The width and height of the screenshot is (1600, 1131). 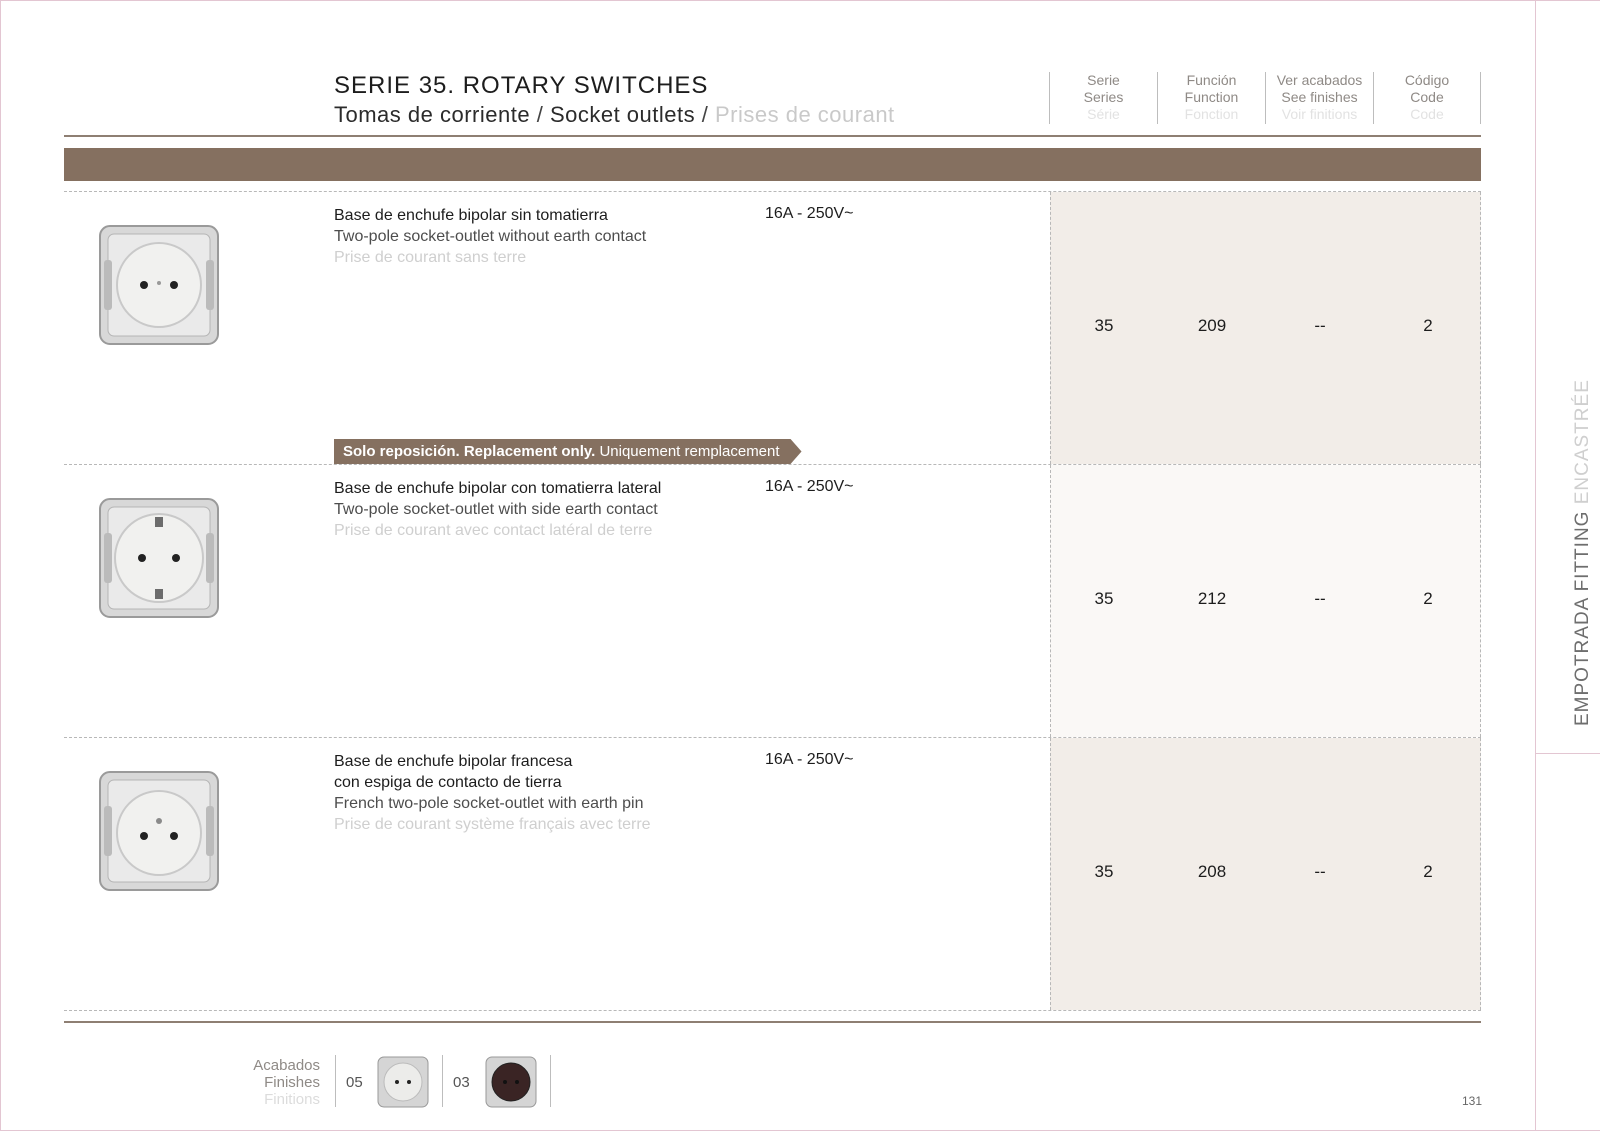 I want to click on finishes-label-es: Acabados, so click(x=286, y=1065).